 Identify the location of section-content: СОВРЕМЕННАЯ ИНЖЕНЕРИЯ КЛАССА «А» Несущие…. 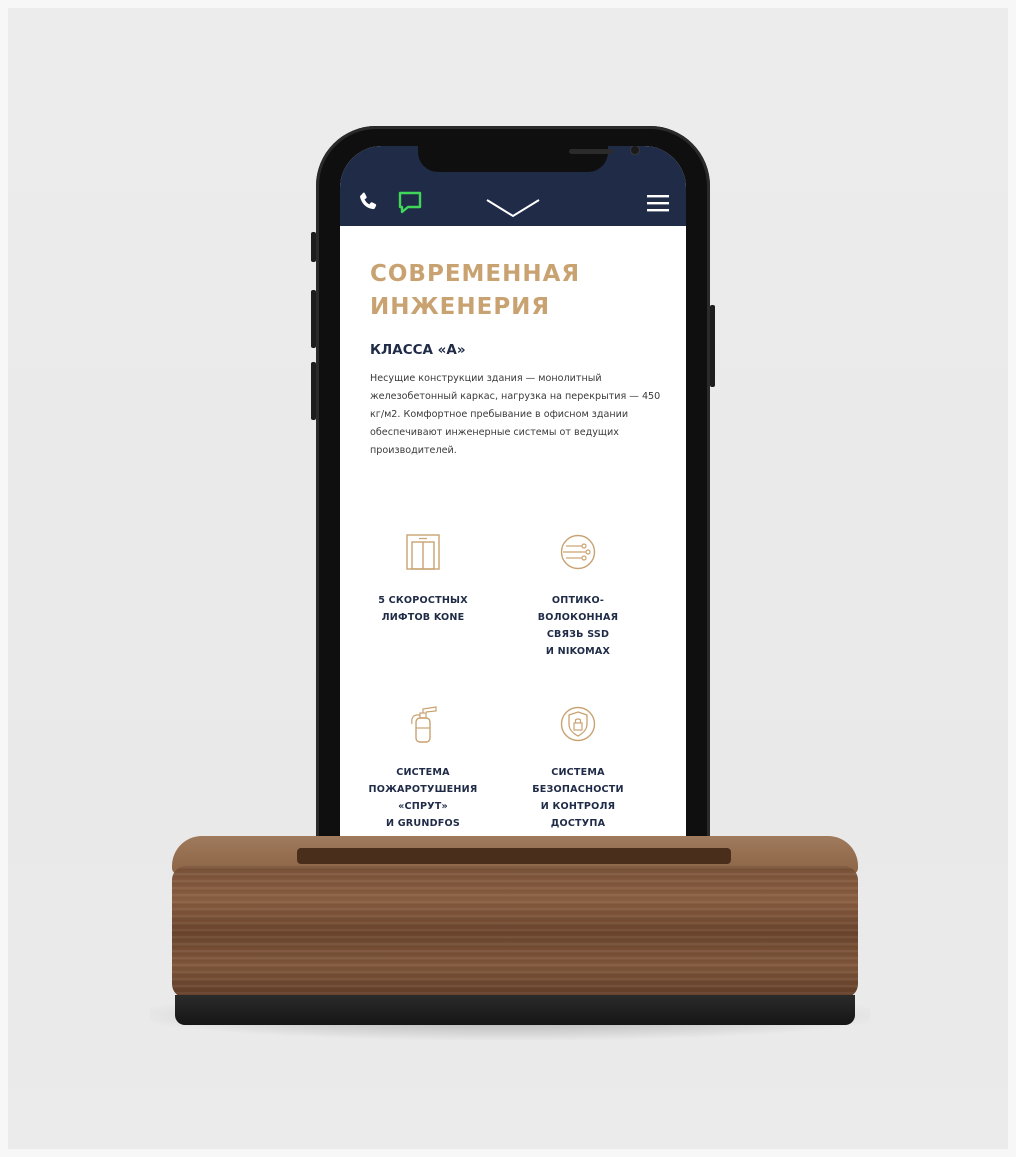
(517, 359).